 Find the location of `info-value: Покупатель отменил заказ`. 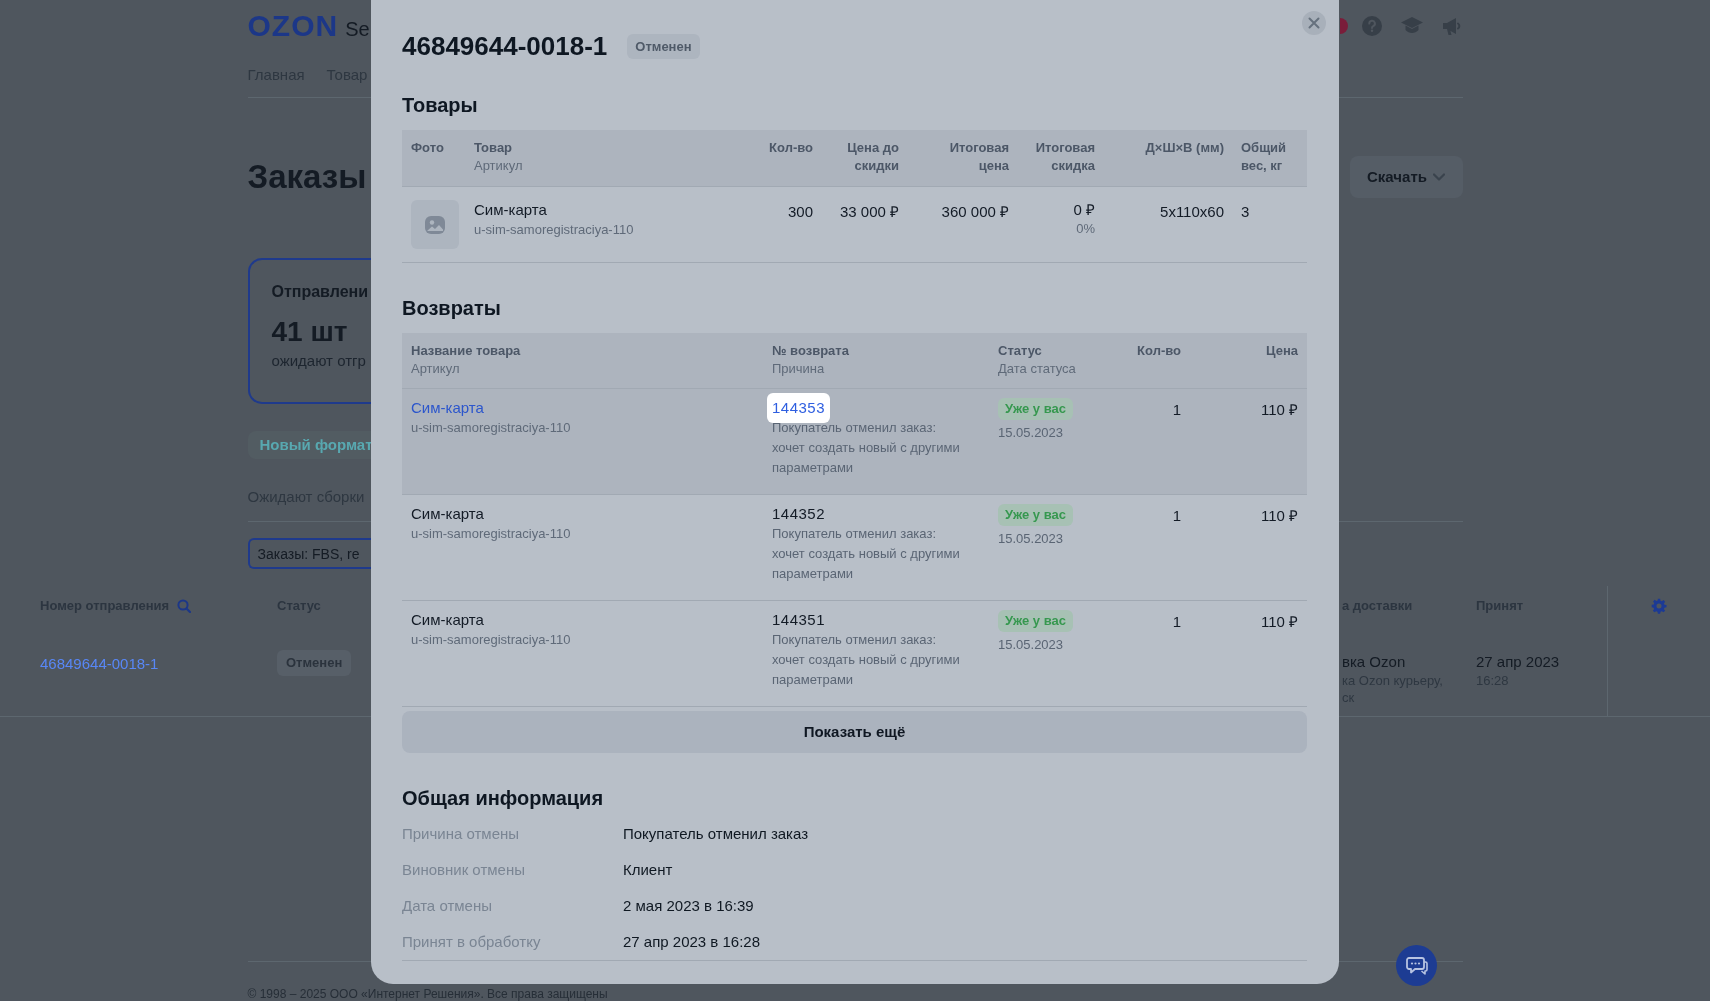

info-value: Покупатель отменил заказ is located at coordinates (716, 834).